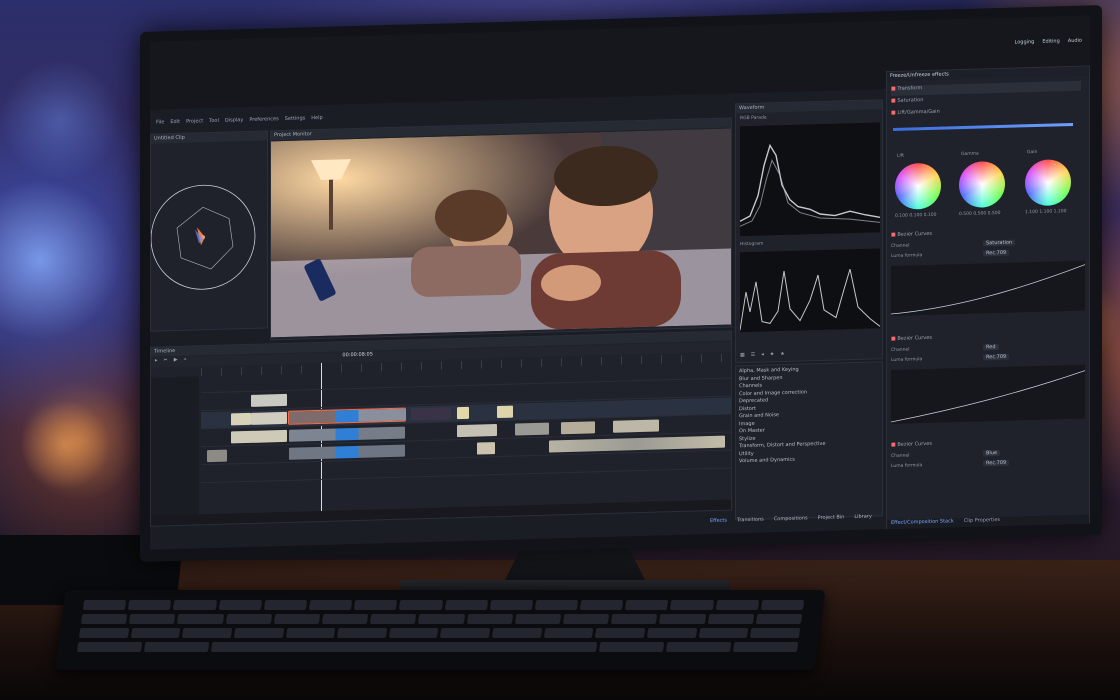 The height and width of the screenshot is (700, 1120). Describe the element at coordinates (1032, 152) in the screenshot. I see `wheel-label-gain: Gain` at that location.